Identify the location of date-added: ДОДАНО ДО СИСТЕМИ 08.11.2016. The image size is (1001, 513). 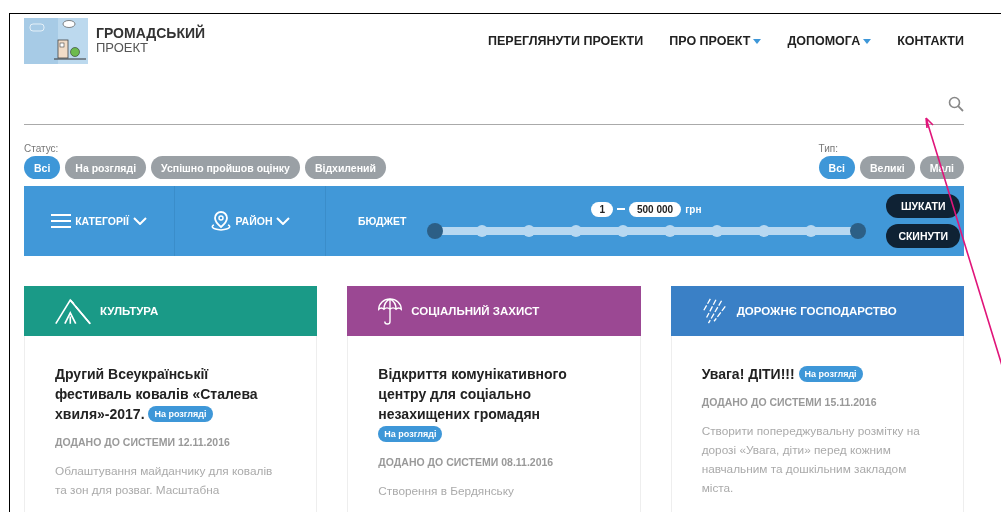
(466, 462).